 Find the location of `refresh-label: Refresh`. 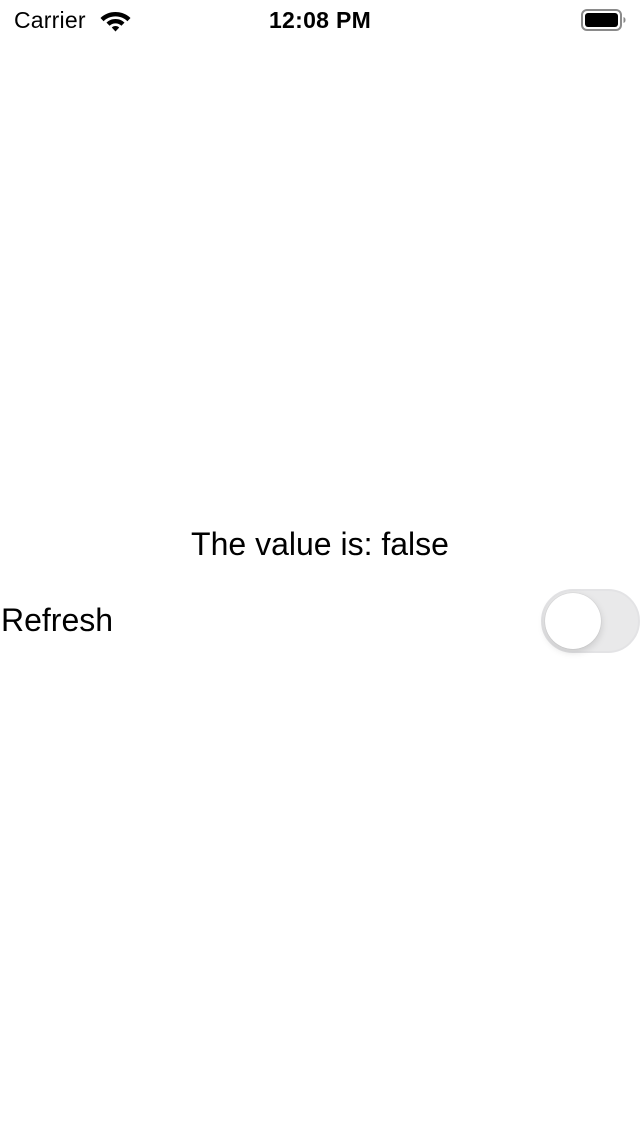

refresh-label: Refresh is located at coordinates (57, 620).